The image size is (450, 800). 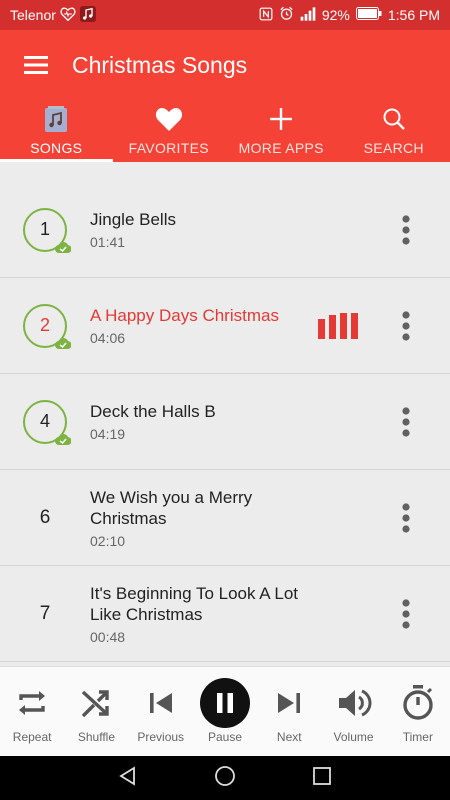 I want to click on back-button, so click(x=128, y=778).